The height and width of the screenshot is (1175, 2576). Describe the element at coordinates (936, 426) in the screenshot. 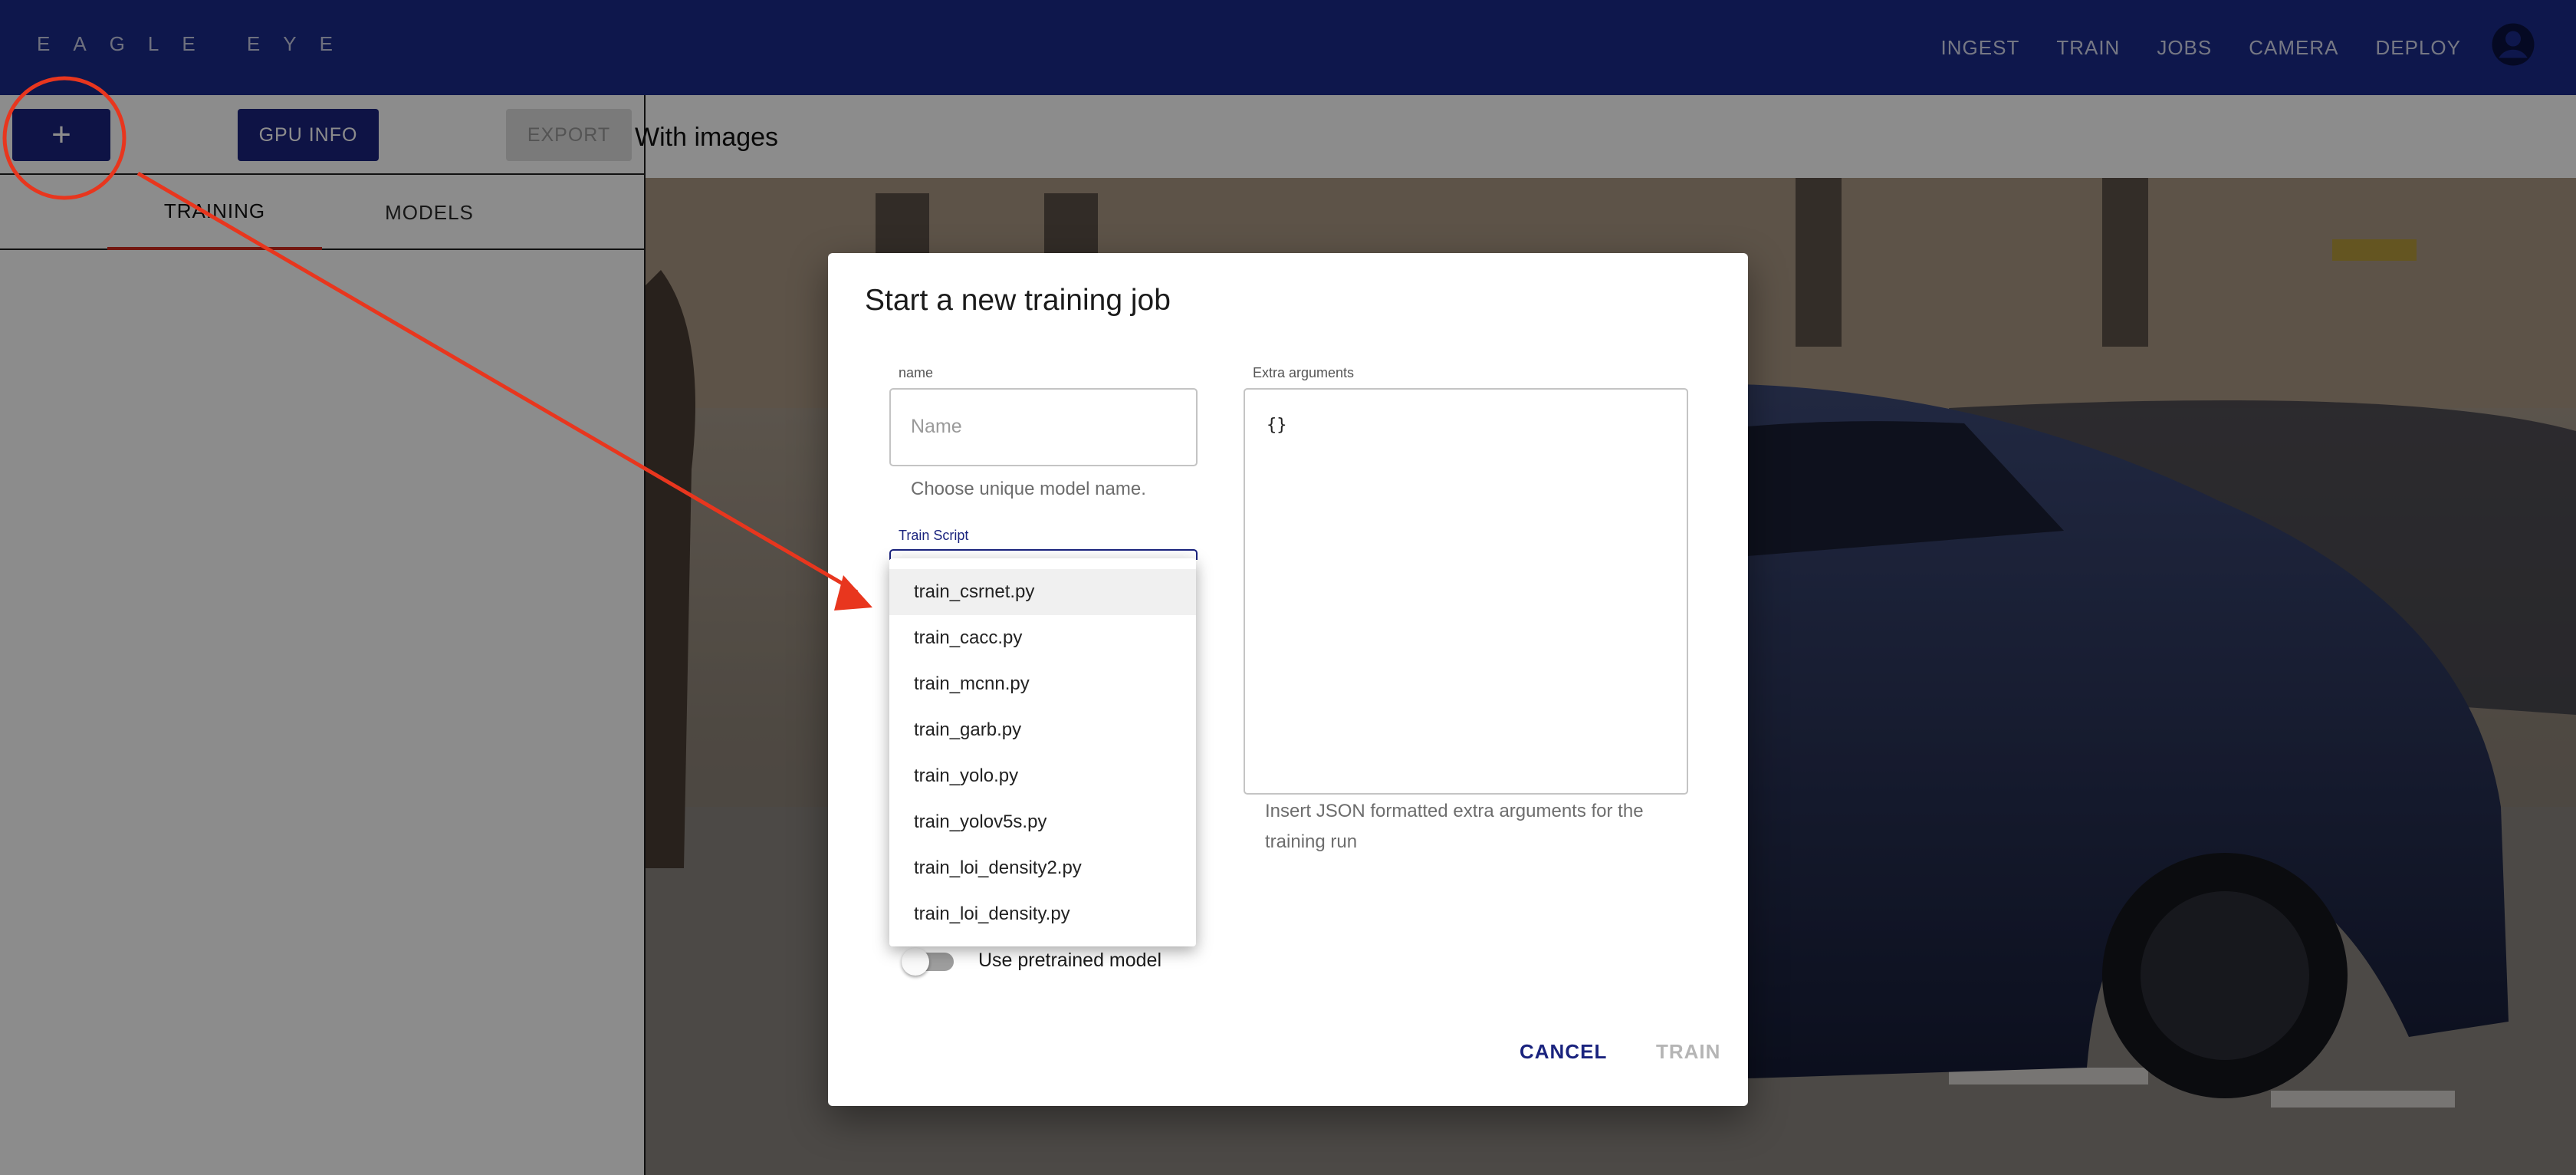

I see `name-placeholder: Name` at that location.